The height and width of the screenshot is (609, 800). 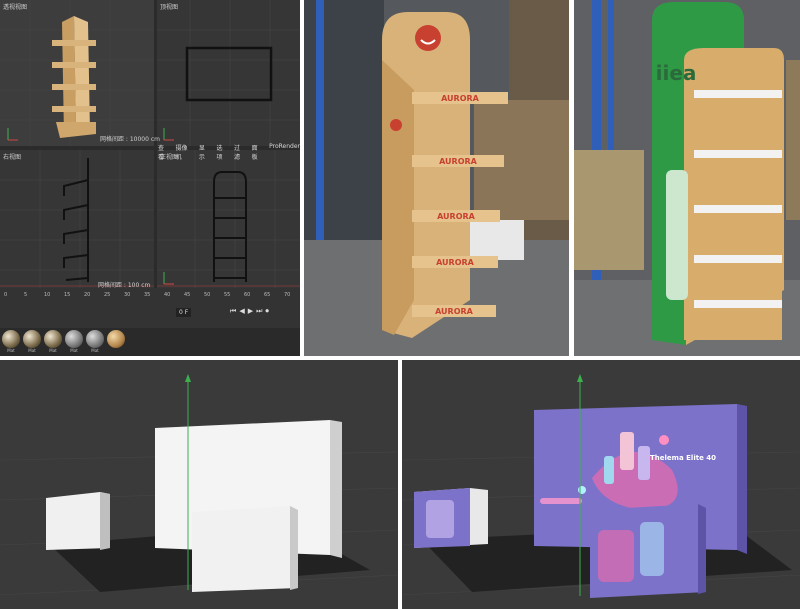 What do you see at coordinates (116, 342) in the screenshot?
I see `material-swatch` at bounding box center [116, 342].